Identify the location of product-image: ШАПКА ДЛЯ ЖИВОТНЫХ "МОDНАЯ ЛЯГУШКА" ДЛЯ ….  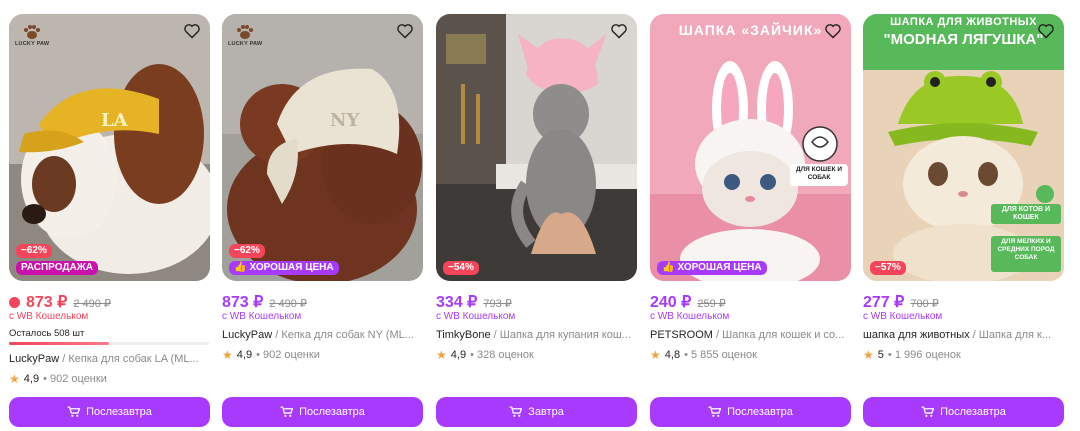
(963, 147).